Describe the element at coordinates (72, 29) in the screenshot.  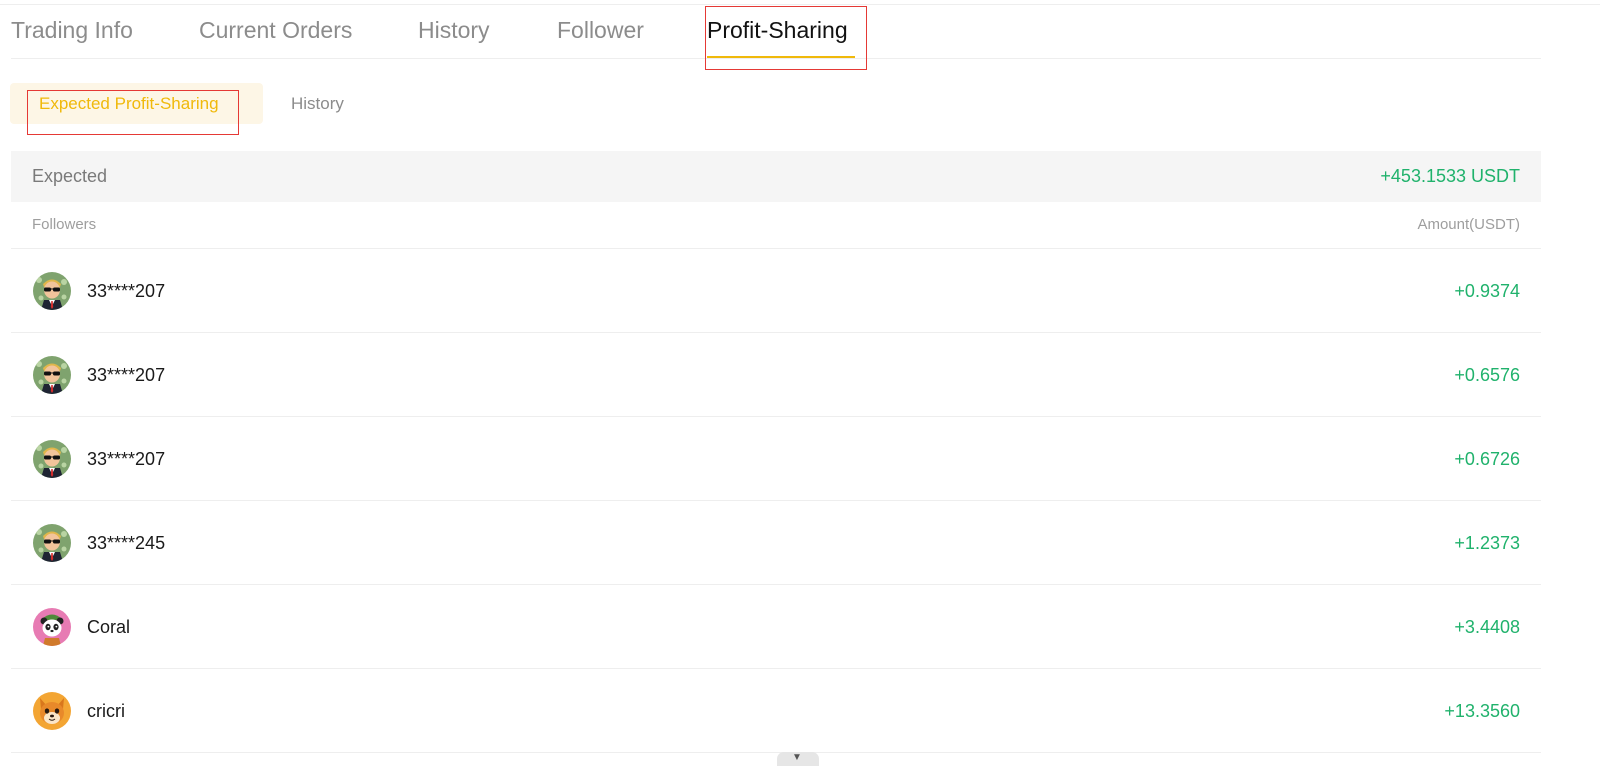
I see `tab-trading-info: Trading Info` at that location.